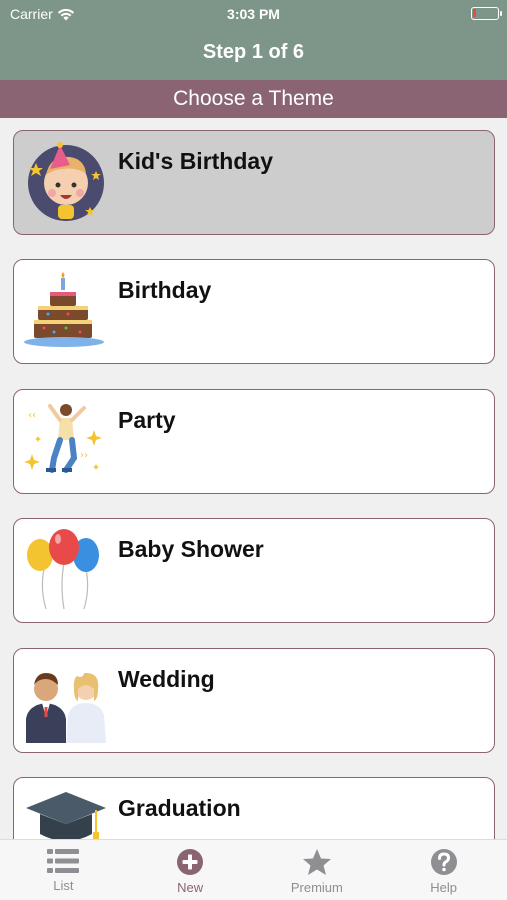 This screenshot has width=507, height=900. Describe the element at coordinates (66, 706) in the screenshot. I see `couple-icon` at that location.